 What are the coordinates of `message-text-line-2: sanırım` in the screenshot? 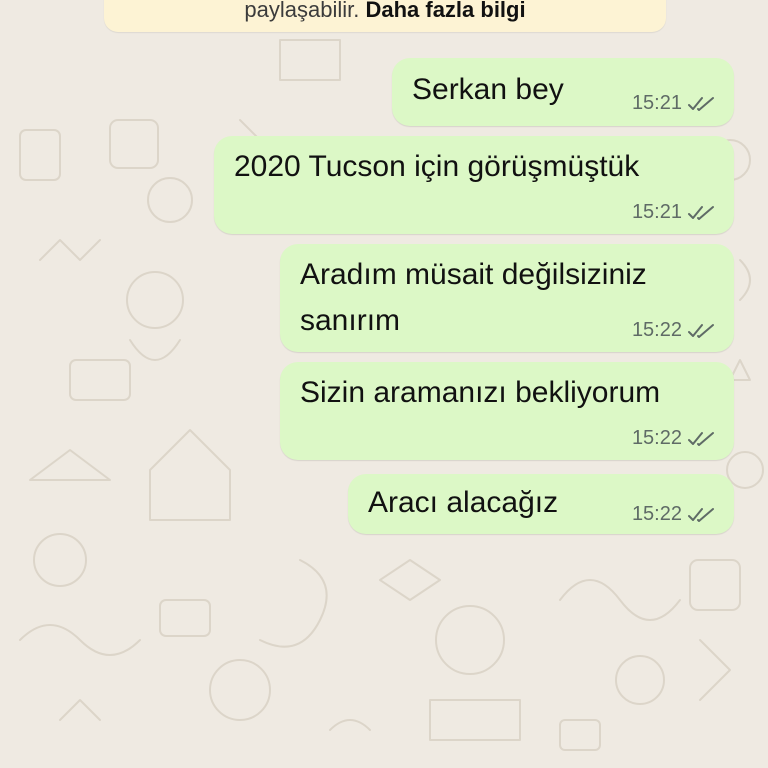 It's located at (350, 320).